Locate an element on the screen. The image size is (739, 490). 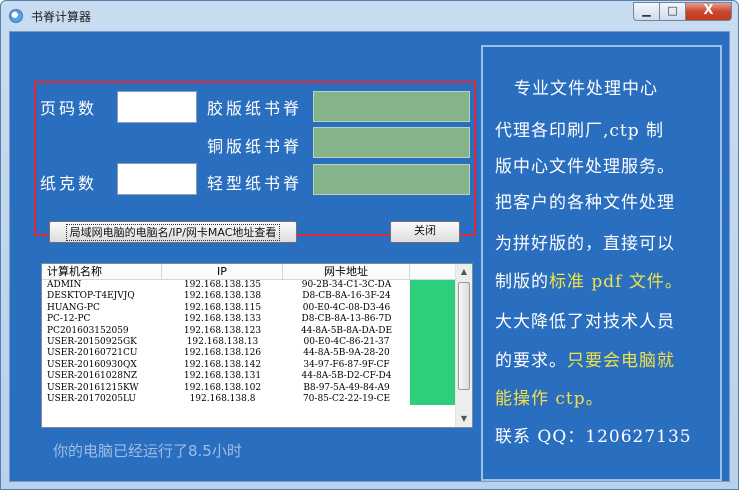
cell-ip: 192.168.138.142 is located at coordinates (222, 364).